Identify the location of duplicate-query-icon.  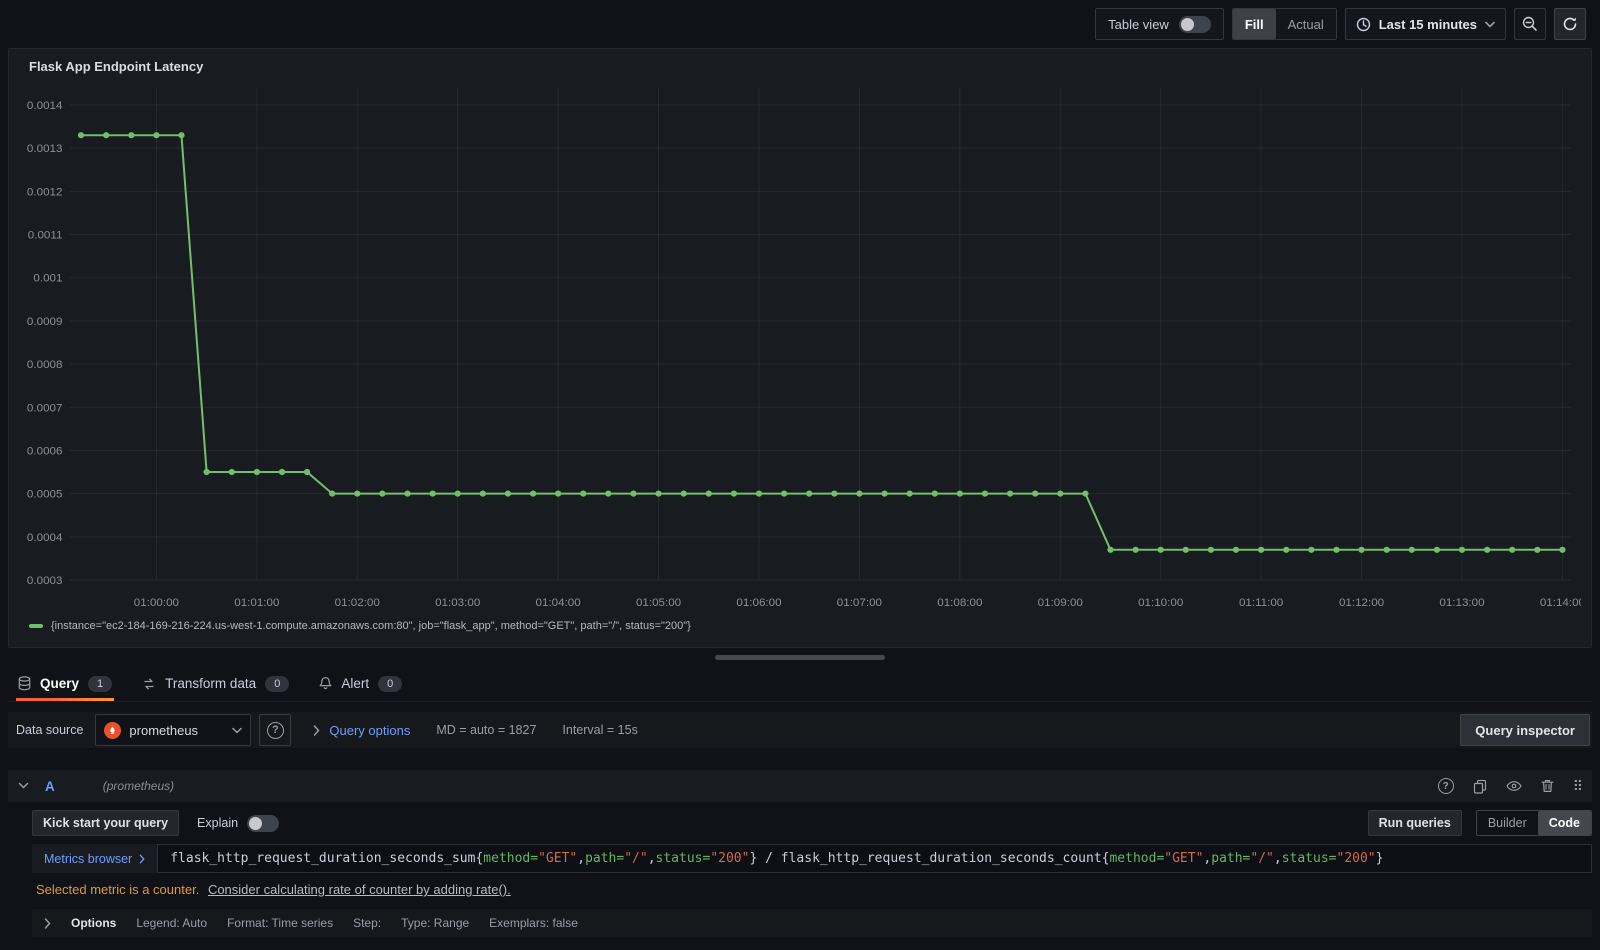
(1480, 786).